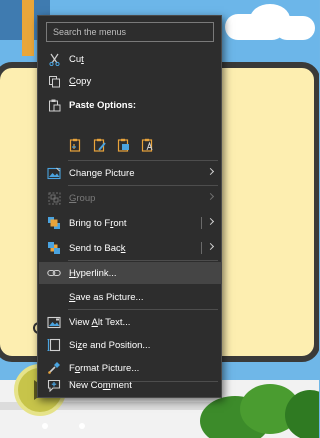 The image size is (320, 438). Describe the element at coordinates (100, 145) in the screenshot. I see `paste-keep-source-formatting-icon` at that location.